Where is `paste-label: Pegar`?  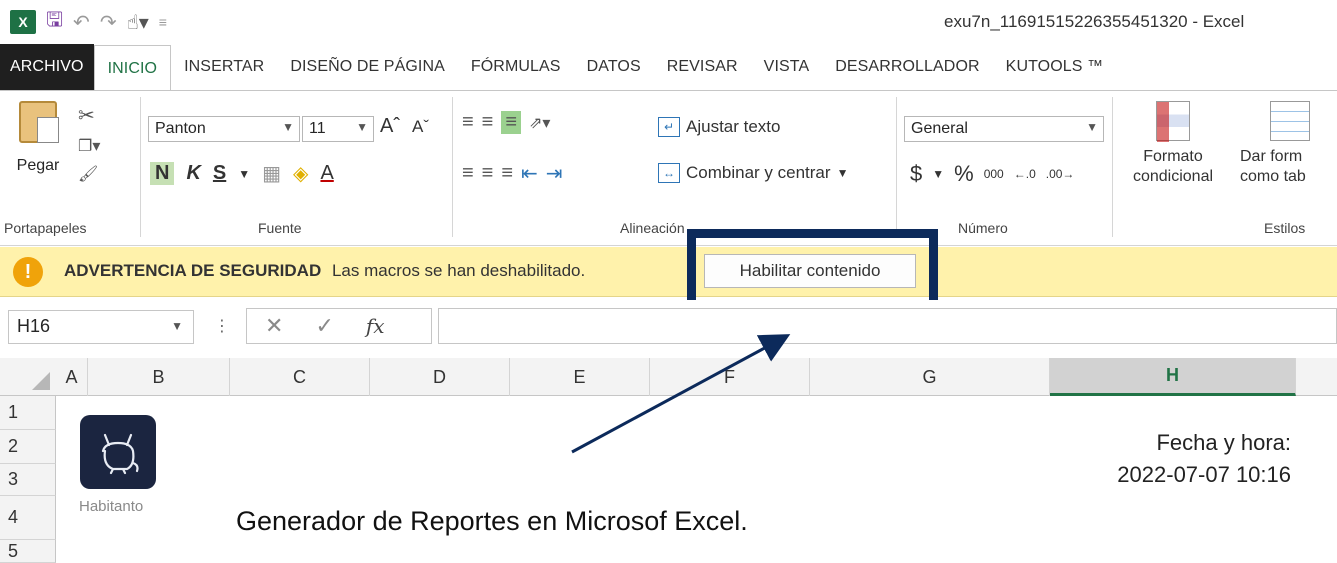 paste-label: Pegar is located at coordinates (38, 165).